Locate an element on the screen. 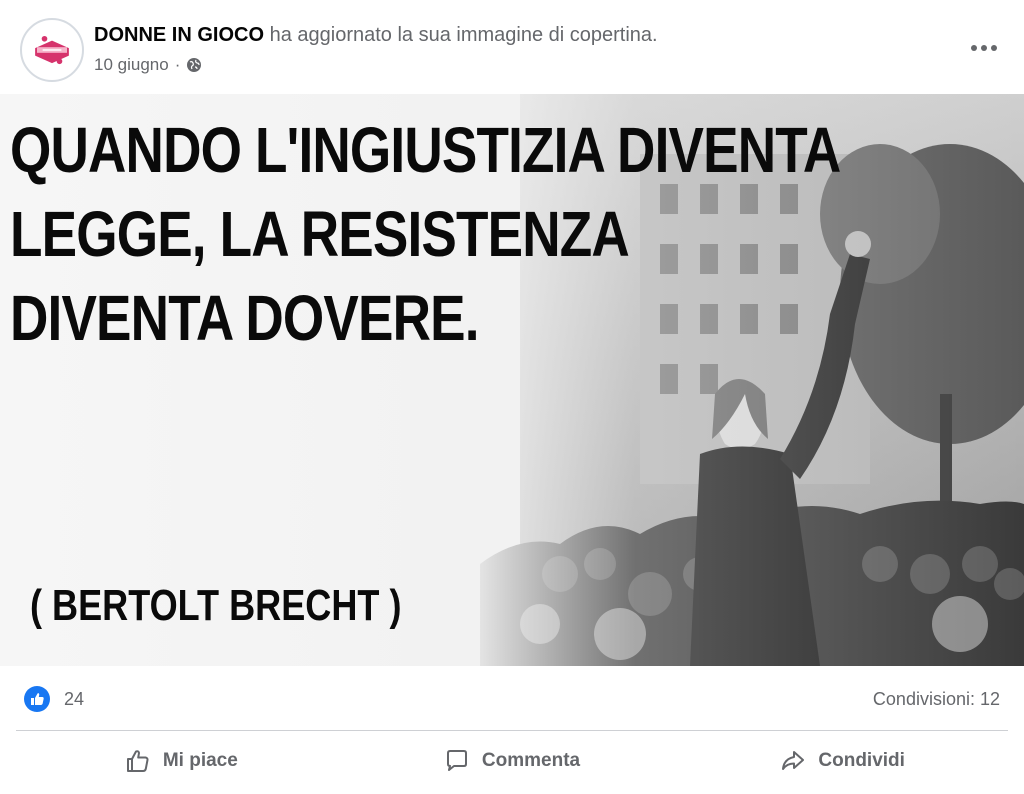  page-avatar is located at coordinates (52, 50).